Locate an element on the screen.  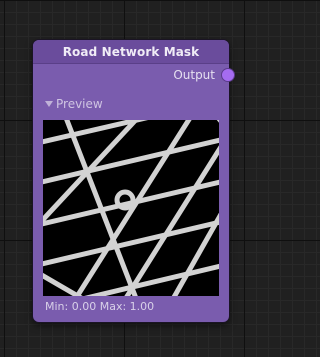
node-title: Road Network Mask is located at coordinates (131, 51).